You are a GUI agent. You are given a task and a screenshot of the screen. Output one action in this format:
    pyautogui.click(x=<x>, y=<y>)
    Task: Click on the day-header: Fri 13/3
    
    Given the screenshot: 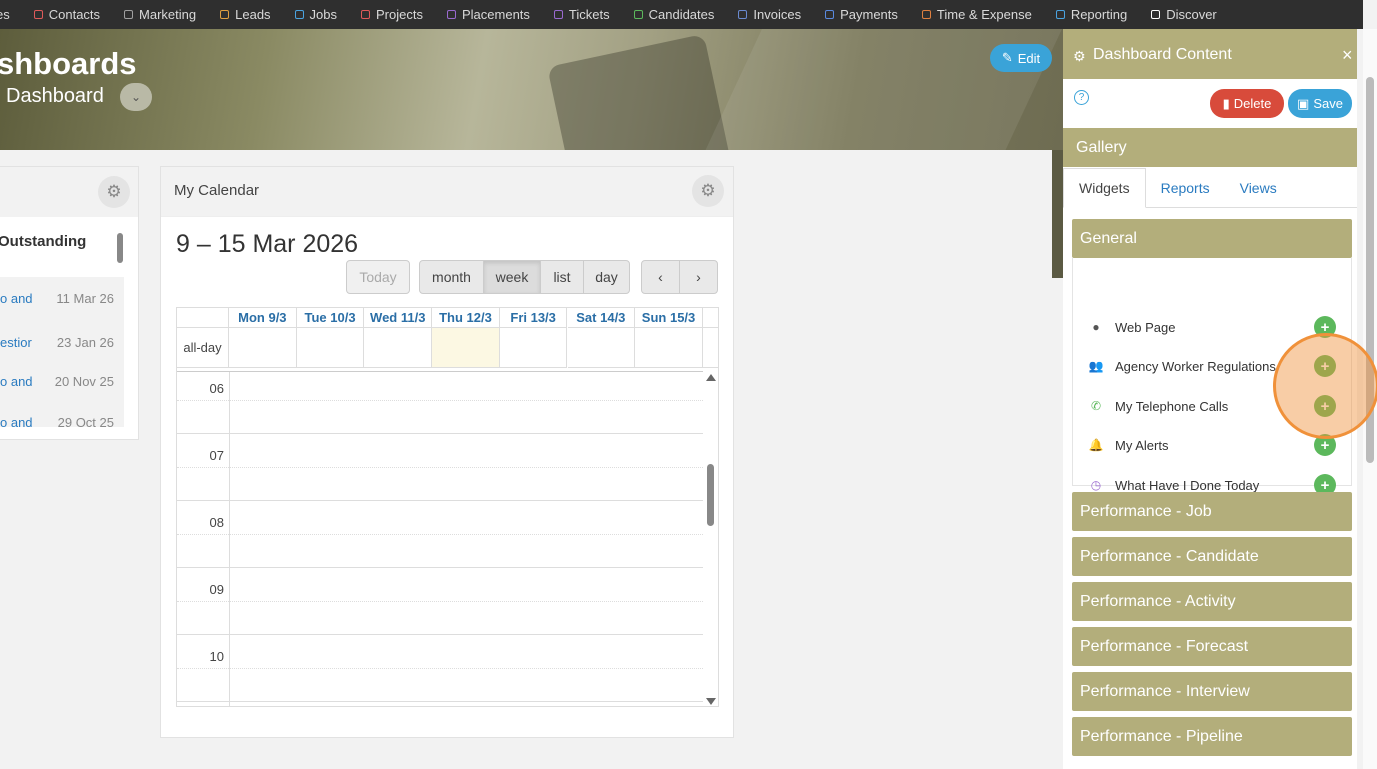 What is the action you would take?
    pyautogui.click(x=533, y=318)
    